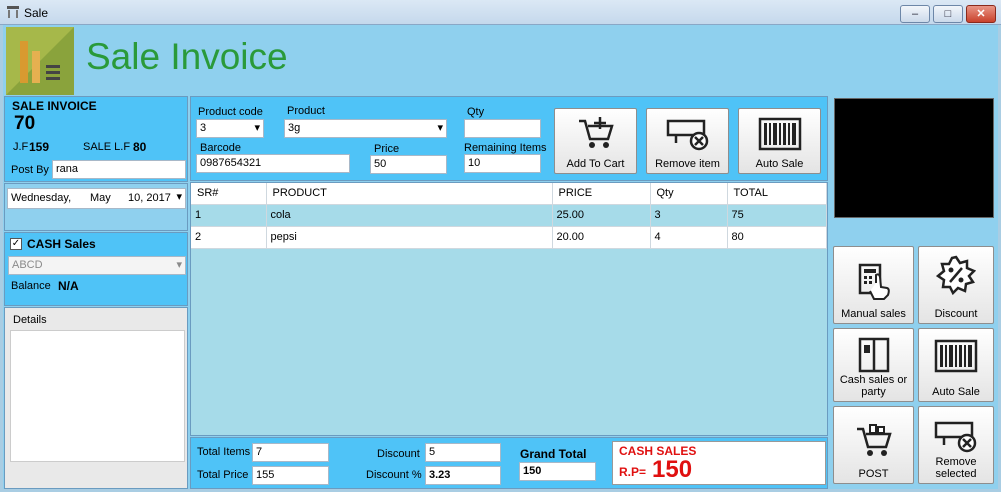  What do you see at coordinates (230, 128) in the screenshot?
I see `product-code-select: 3` at bounding box center [230, 128].